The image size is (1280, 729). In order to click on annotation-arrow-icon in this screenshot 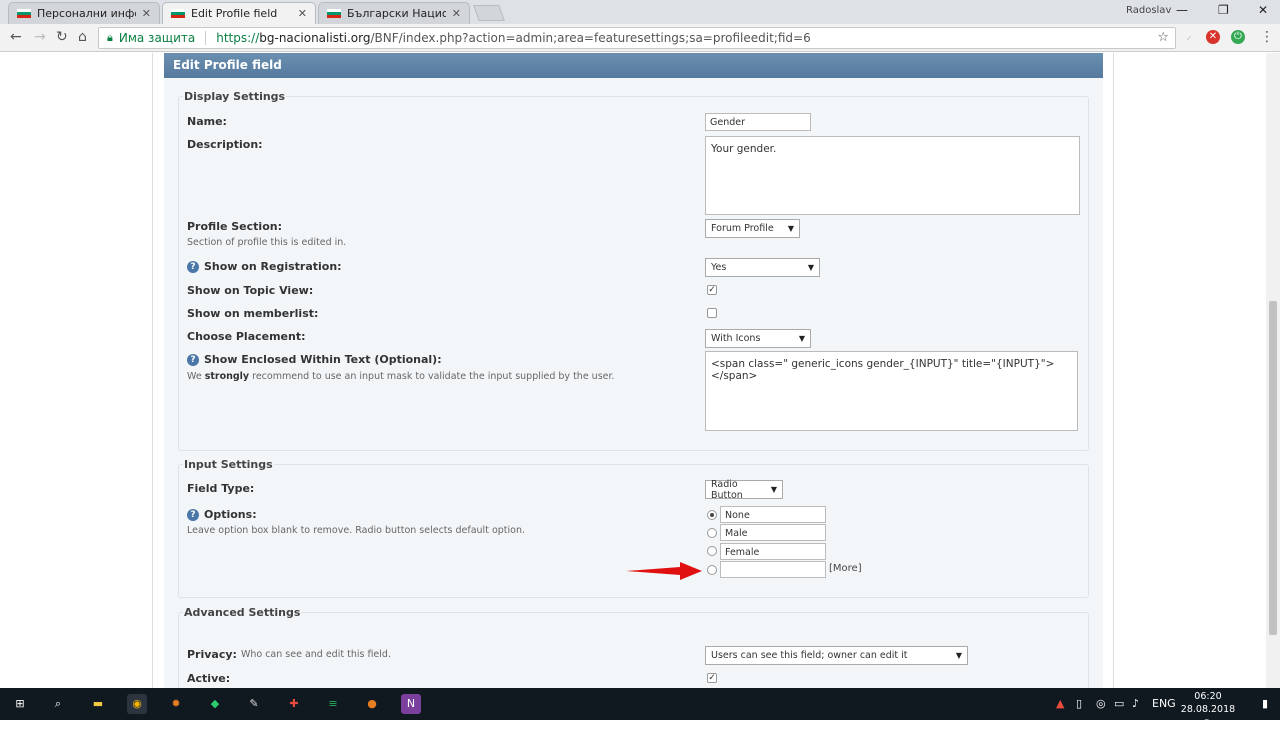, I will do `click(664, 571)`.